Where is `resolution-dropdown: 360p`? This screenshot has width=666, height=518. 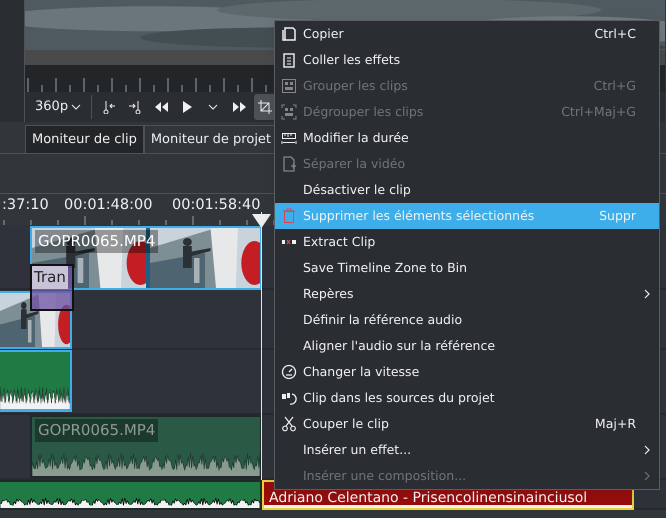 resolution-dropdown: 360p is located at coordinates (58, 107).